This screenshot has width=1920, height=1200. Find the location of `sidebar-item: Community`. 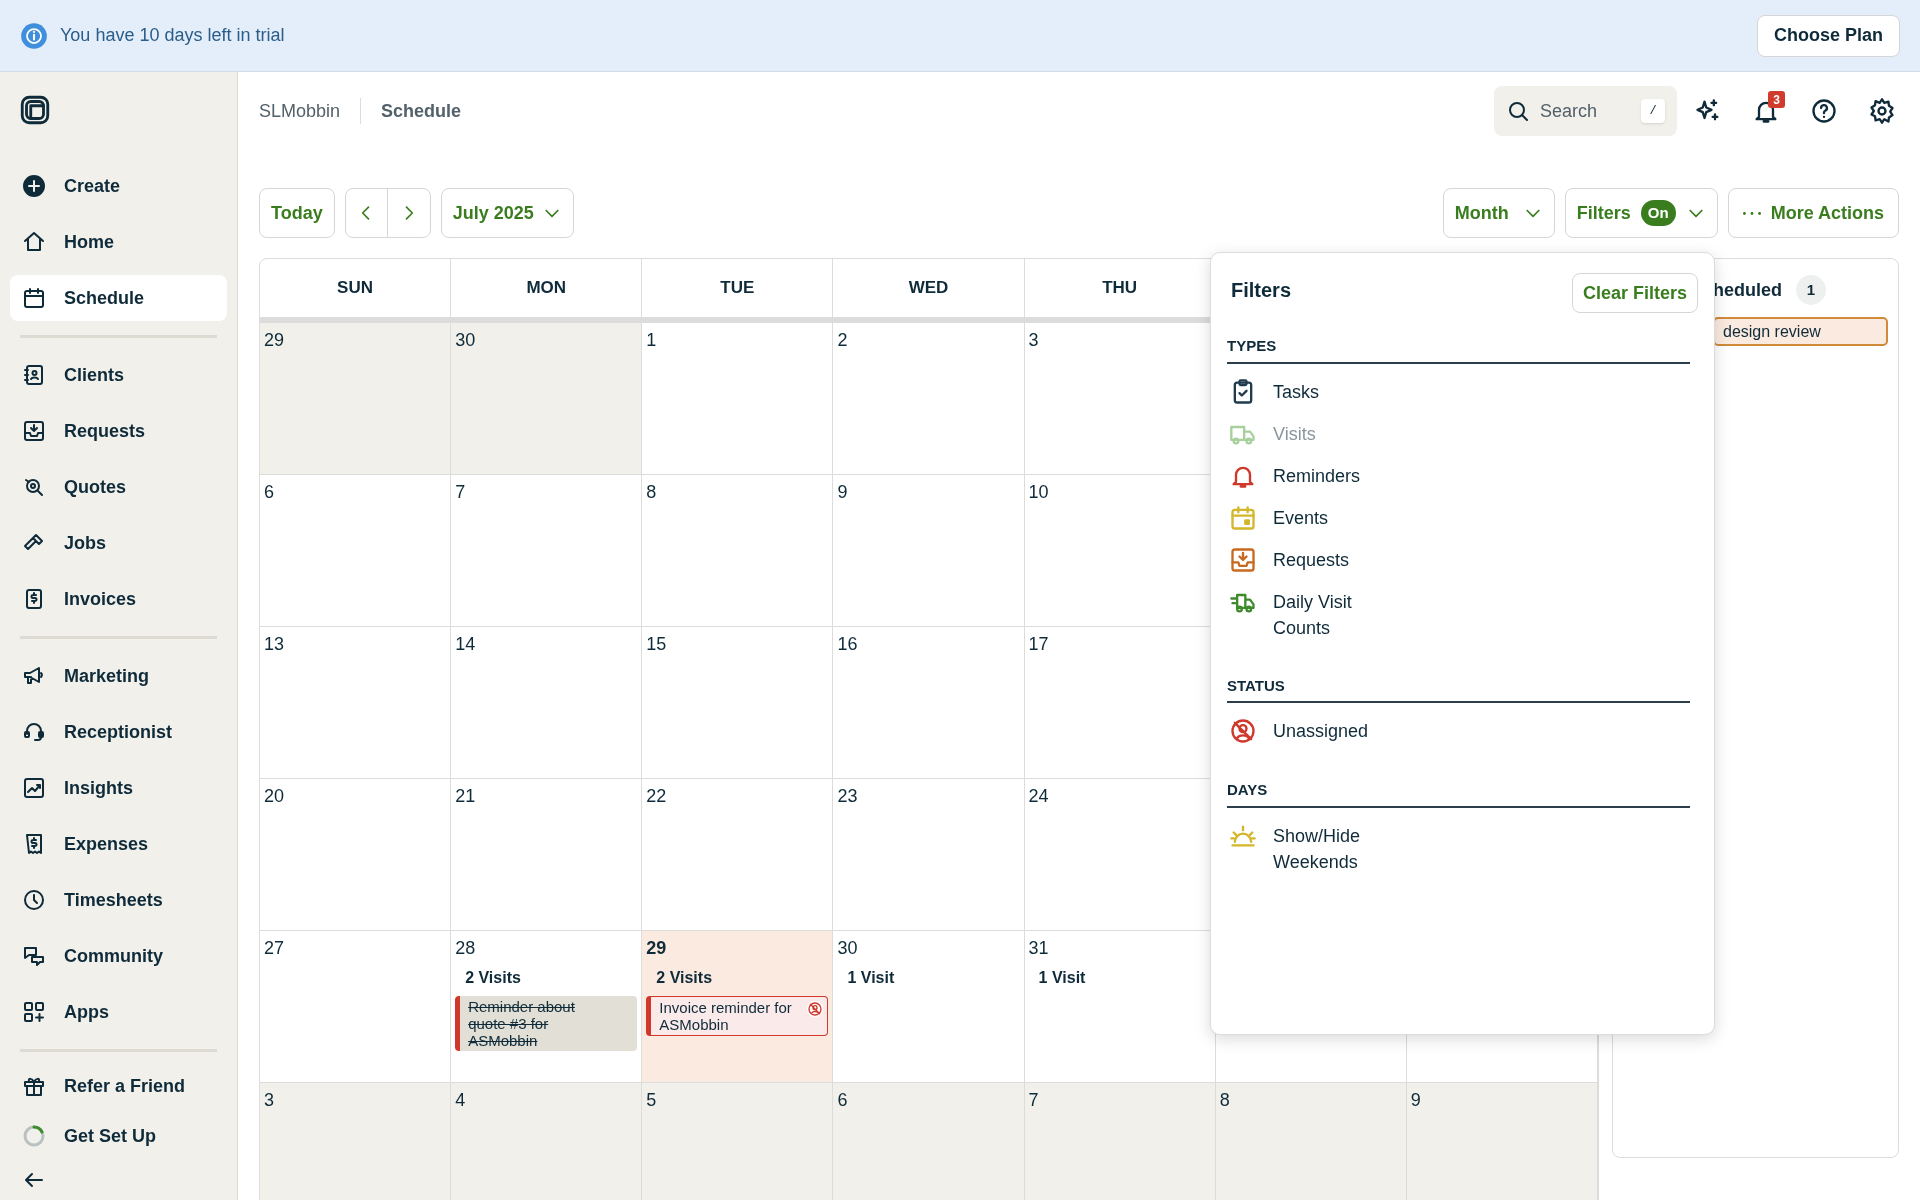

sidebar-item: Community is located at coordinates (118, 956).